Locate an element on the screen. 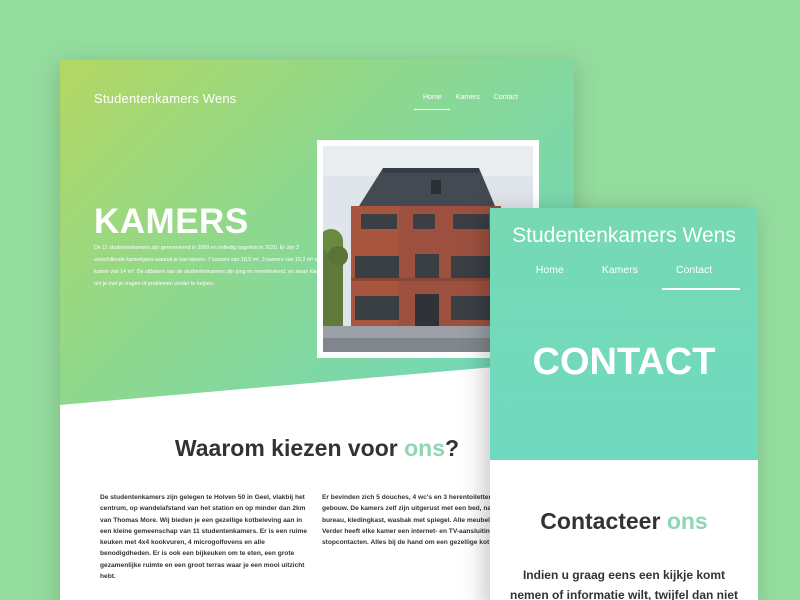  hero-title: KAMERS is located at coordinates (171, 221).